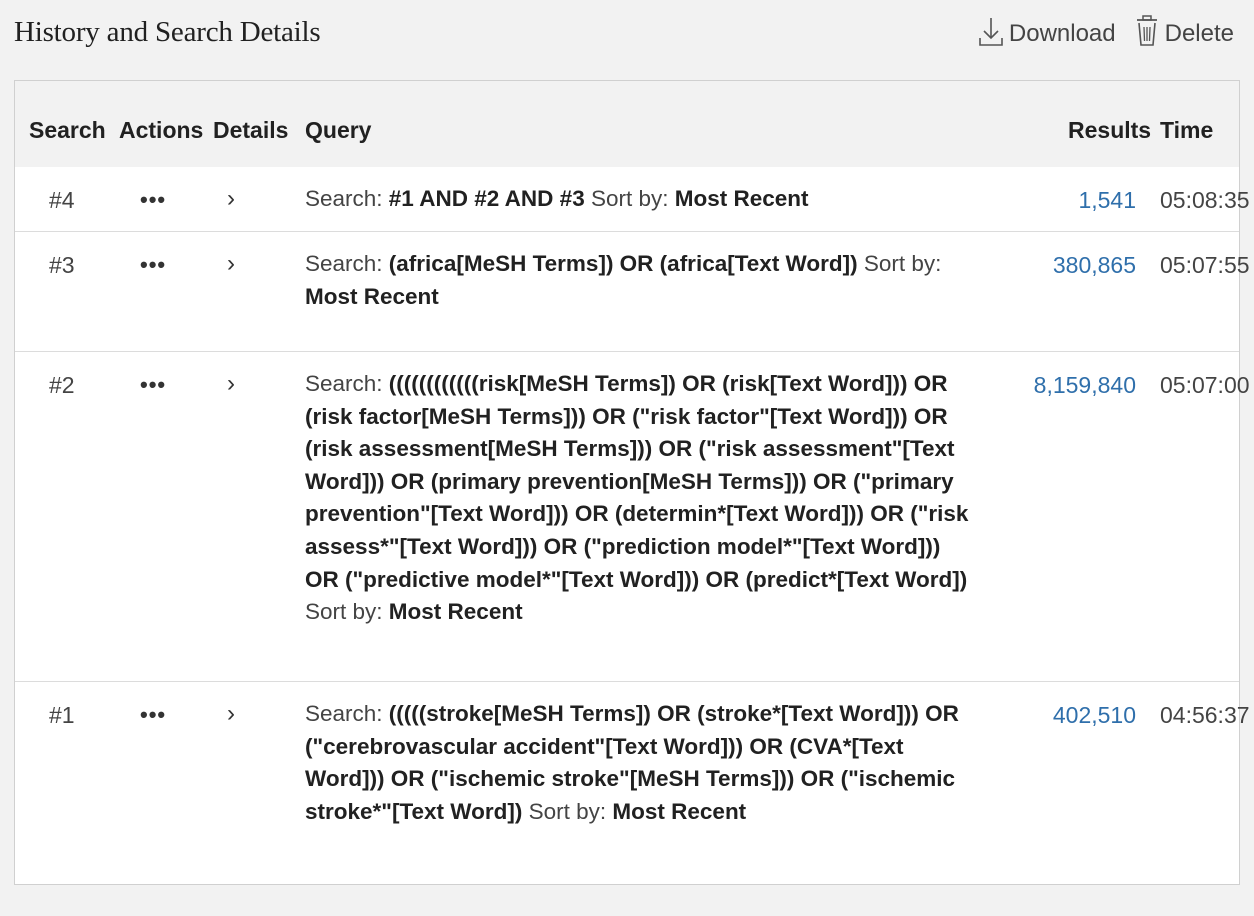 Image resolution: width=1254 pixels, height=916 pixels. I want to click on column-header-search: Search, so click(67, 130).